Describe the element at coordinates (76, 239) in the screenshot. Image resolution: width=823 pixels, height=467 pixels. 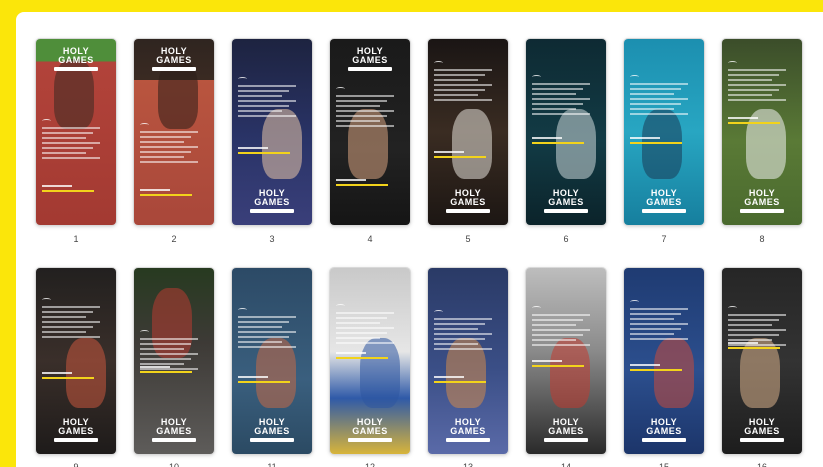
I see `slide-number: 1` at that location.